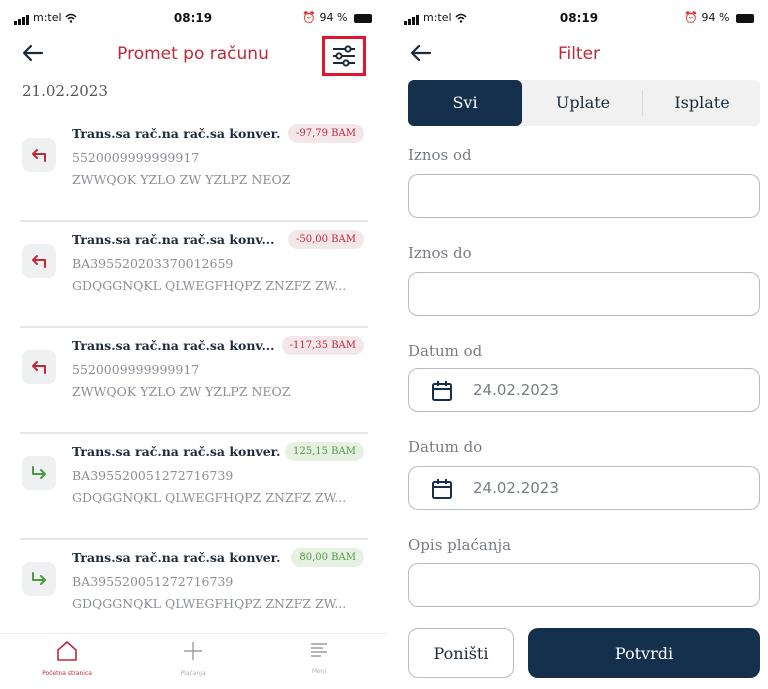  I want to click on header: Filter, so click(579, 54).